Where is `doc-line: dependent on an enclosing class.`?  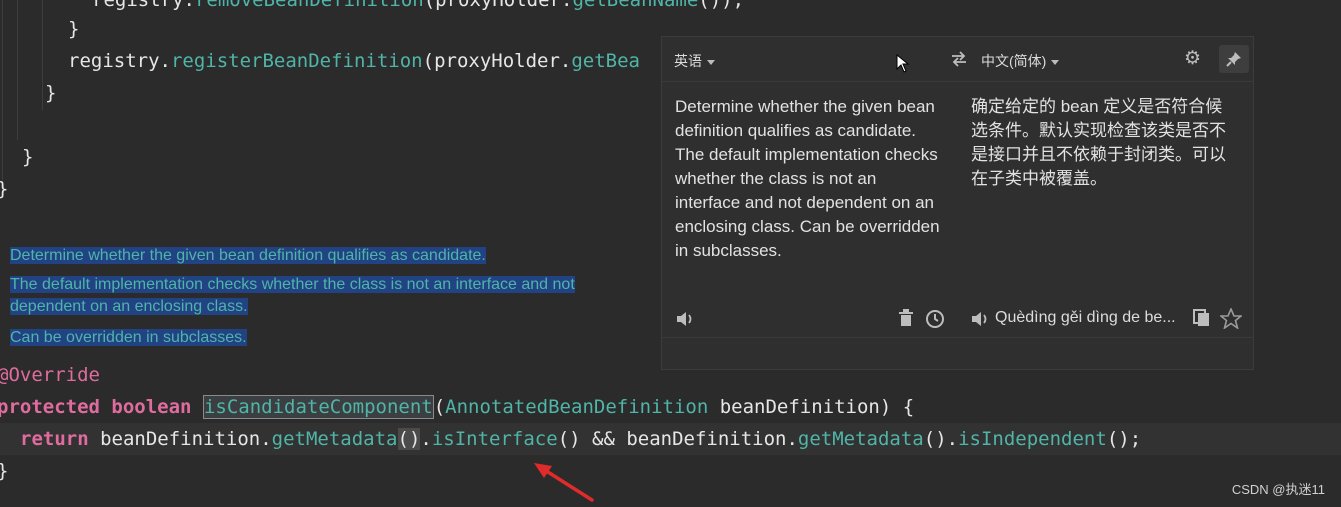
doc-line: dependent on an enclosing class. is located at coordinates (129, 306).